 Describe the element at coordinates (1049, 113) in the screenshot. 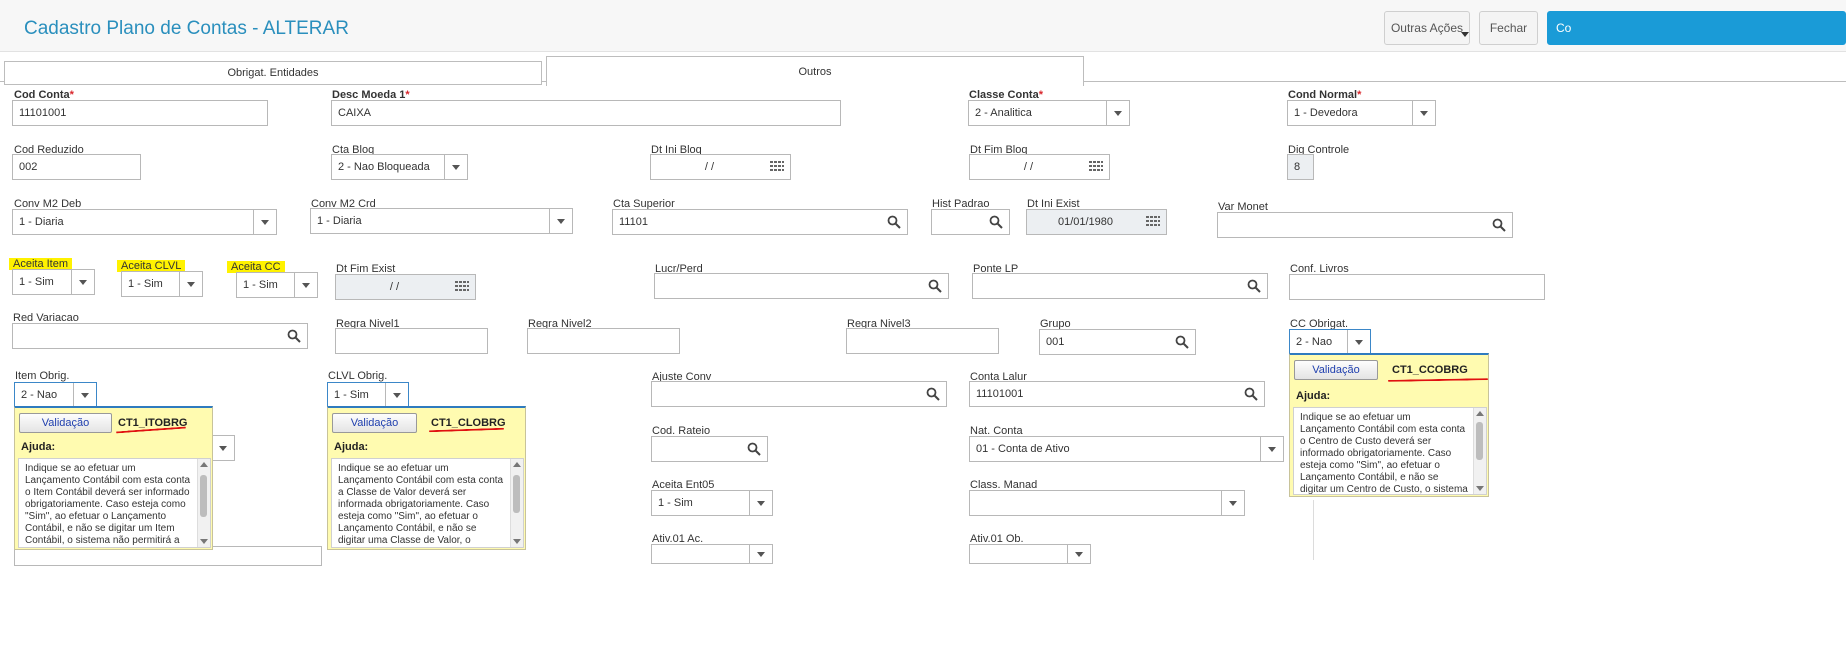

I see `classe-conta-select: 2 - Analitica` at that location.